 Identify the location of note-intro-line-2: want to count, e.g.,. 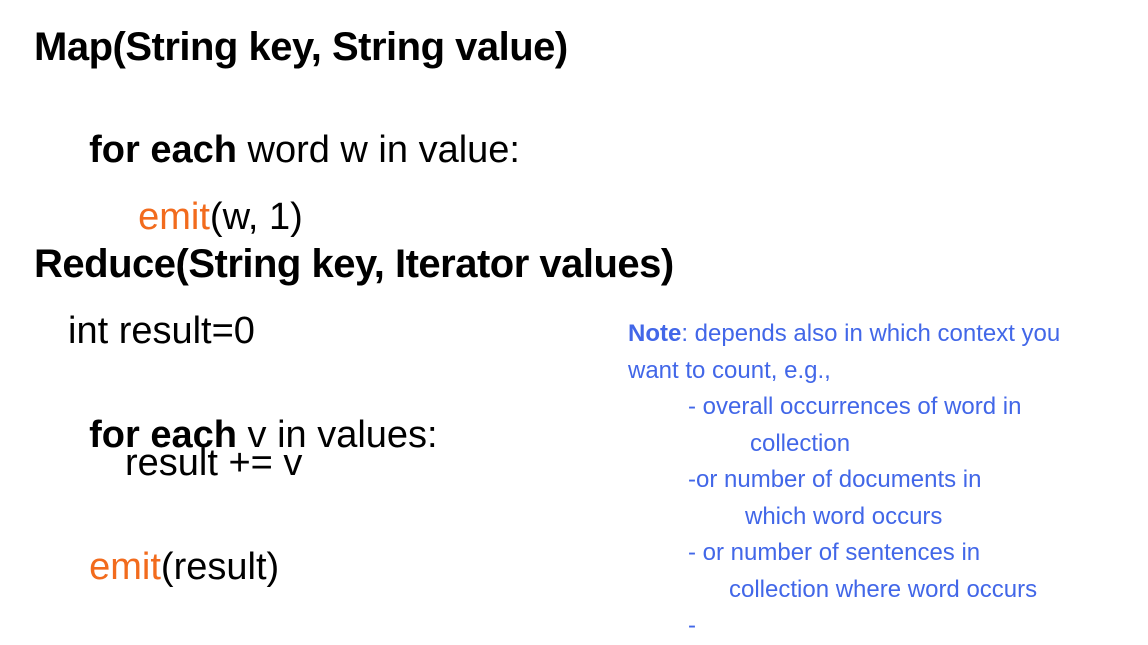
(729, 370).